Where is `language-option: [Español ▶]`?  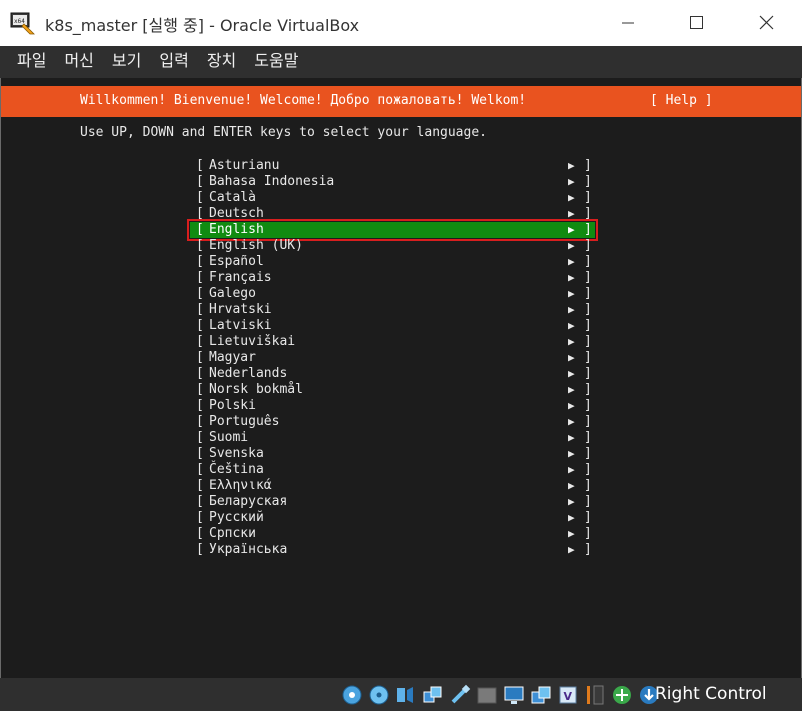
language-option: [Español ▶] is located at coordinates (392, 262).